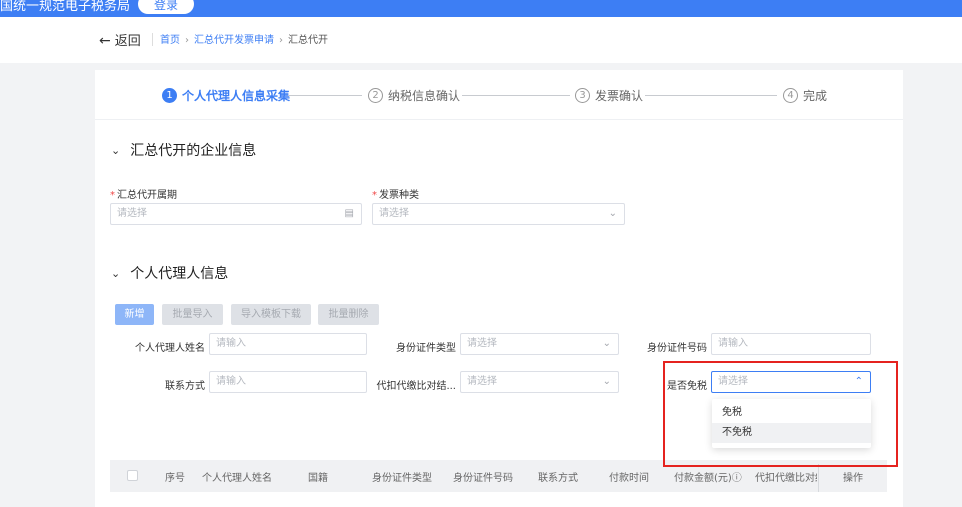 The height and width of the screenshot is (507, 962). I want to click on tax-exempt-dropdown: 免税 不免税, so click(791, 423).